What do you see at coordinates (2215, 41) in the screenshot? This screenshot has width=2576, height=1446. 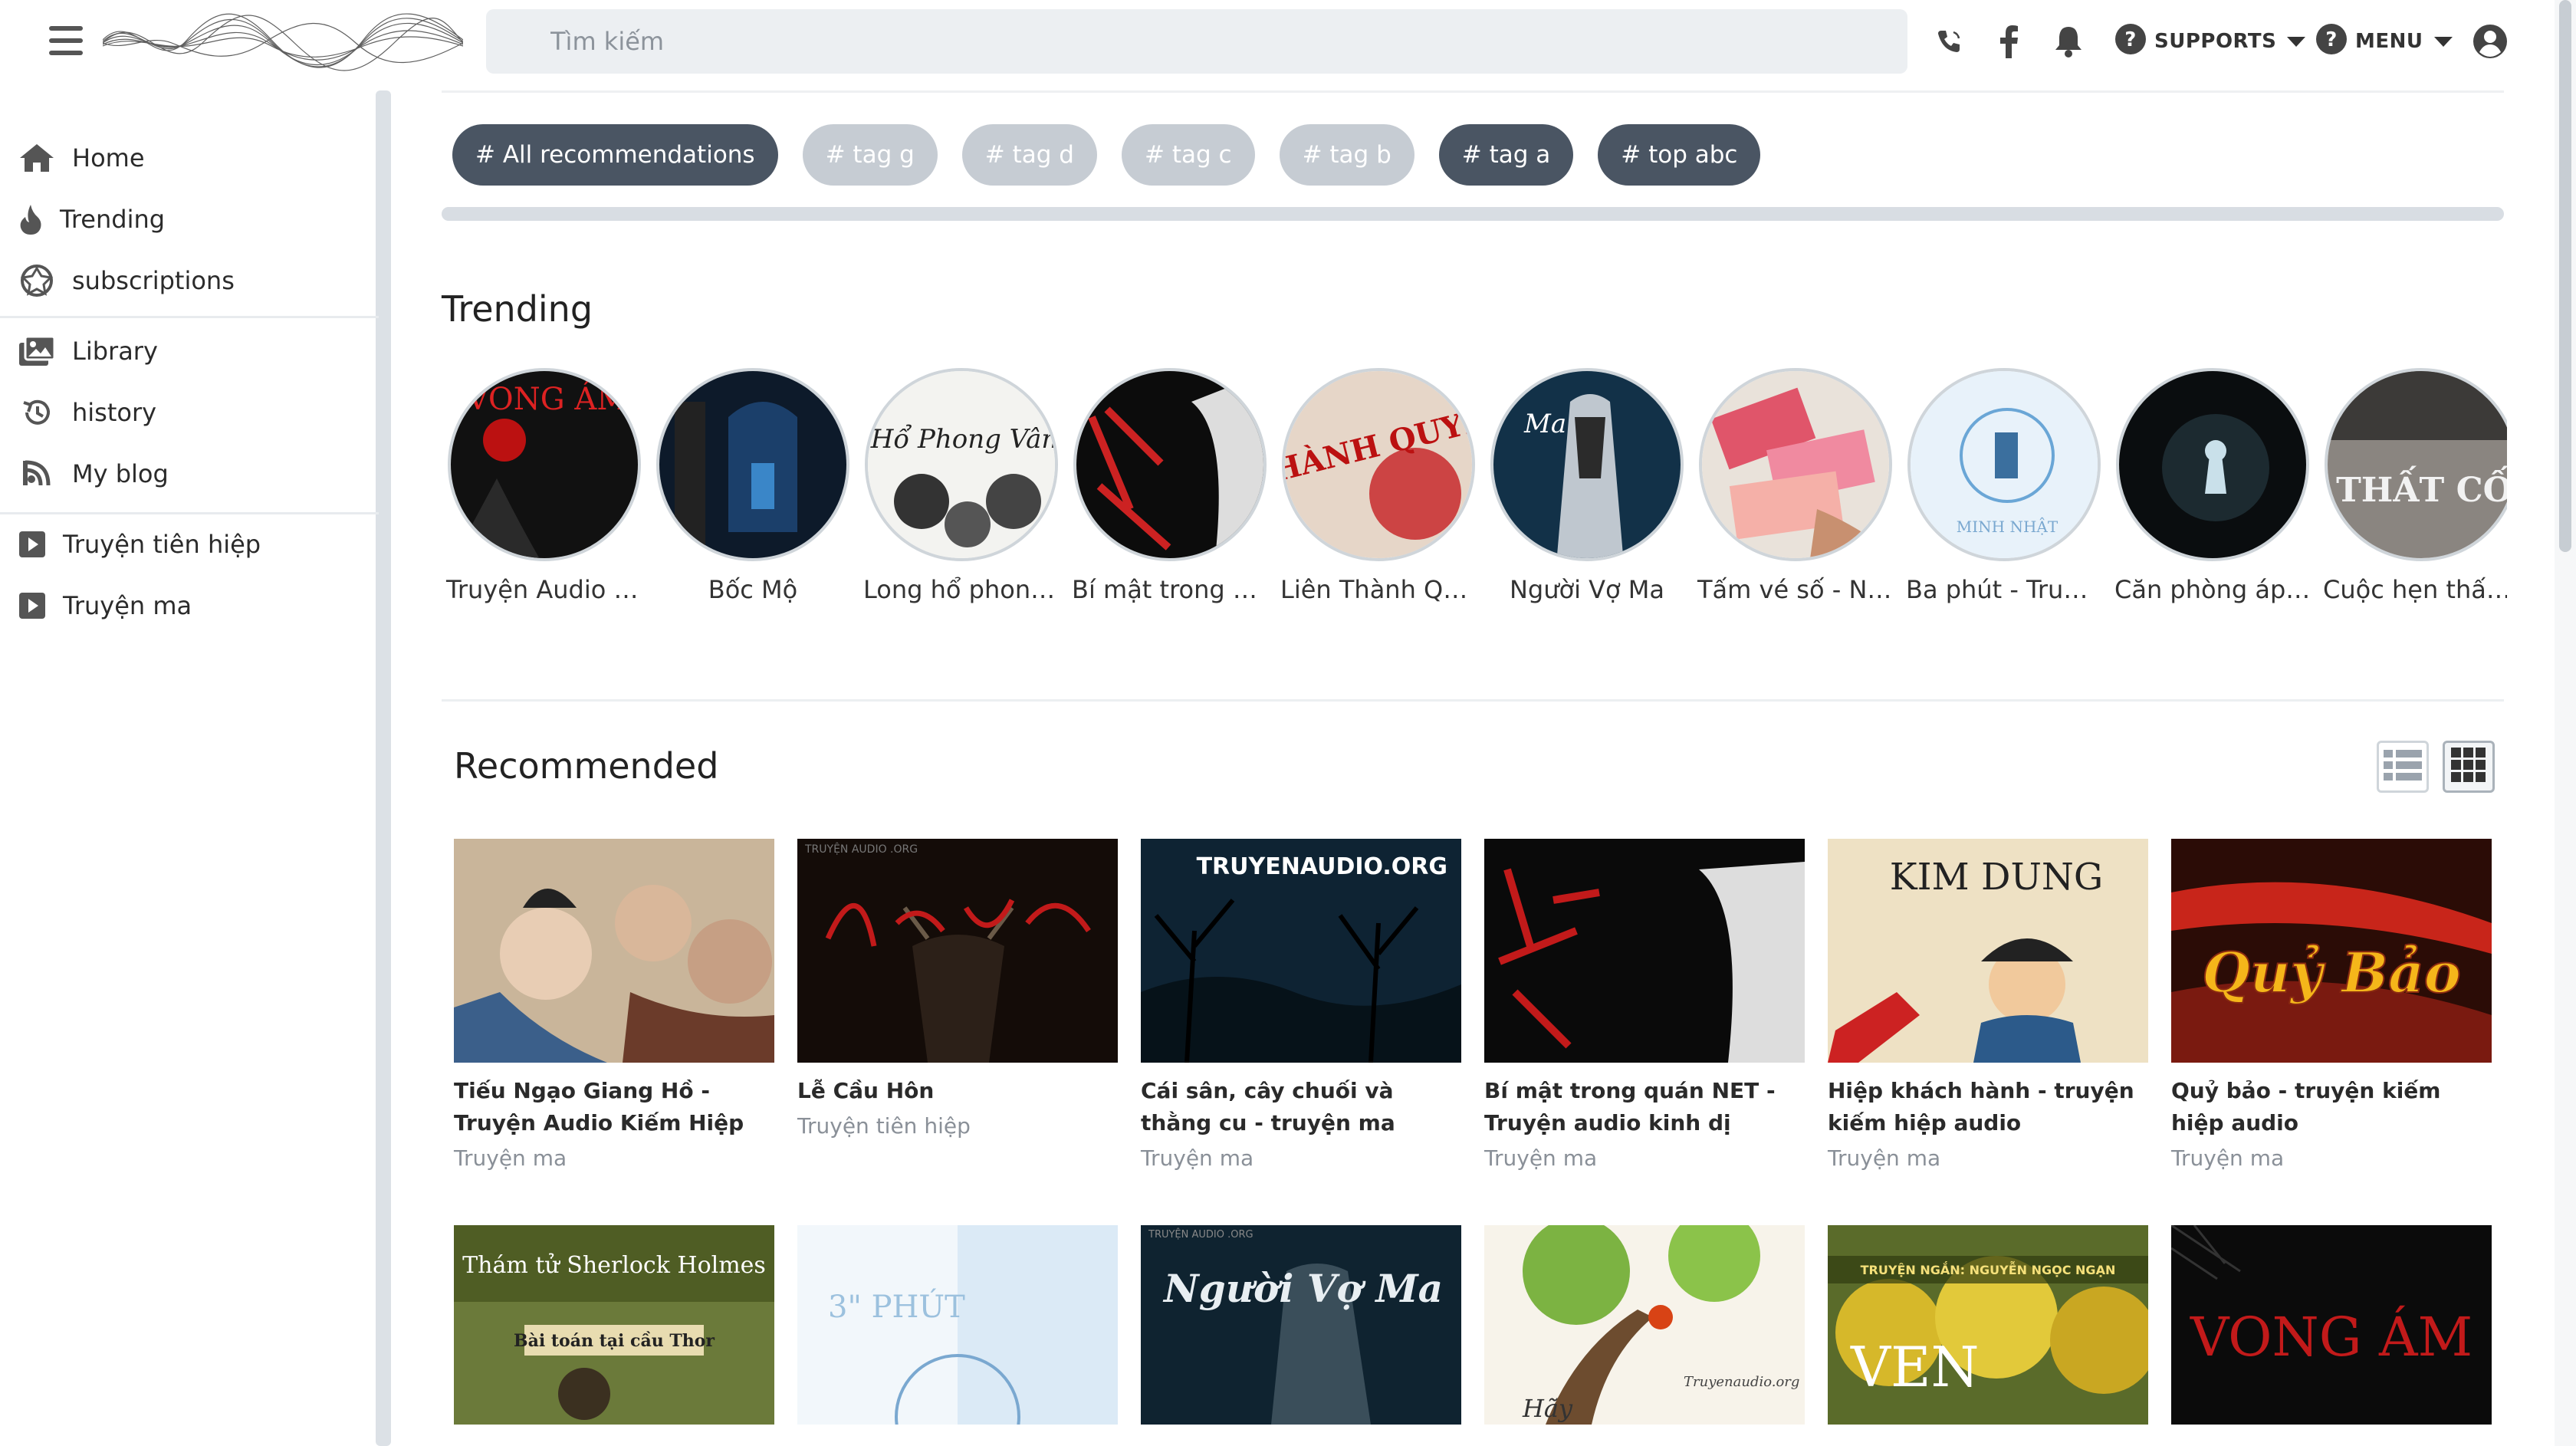 I see `supports-label: SUPPORTS` at bounding box center [2215, 41].